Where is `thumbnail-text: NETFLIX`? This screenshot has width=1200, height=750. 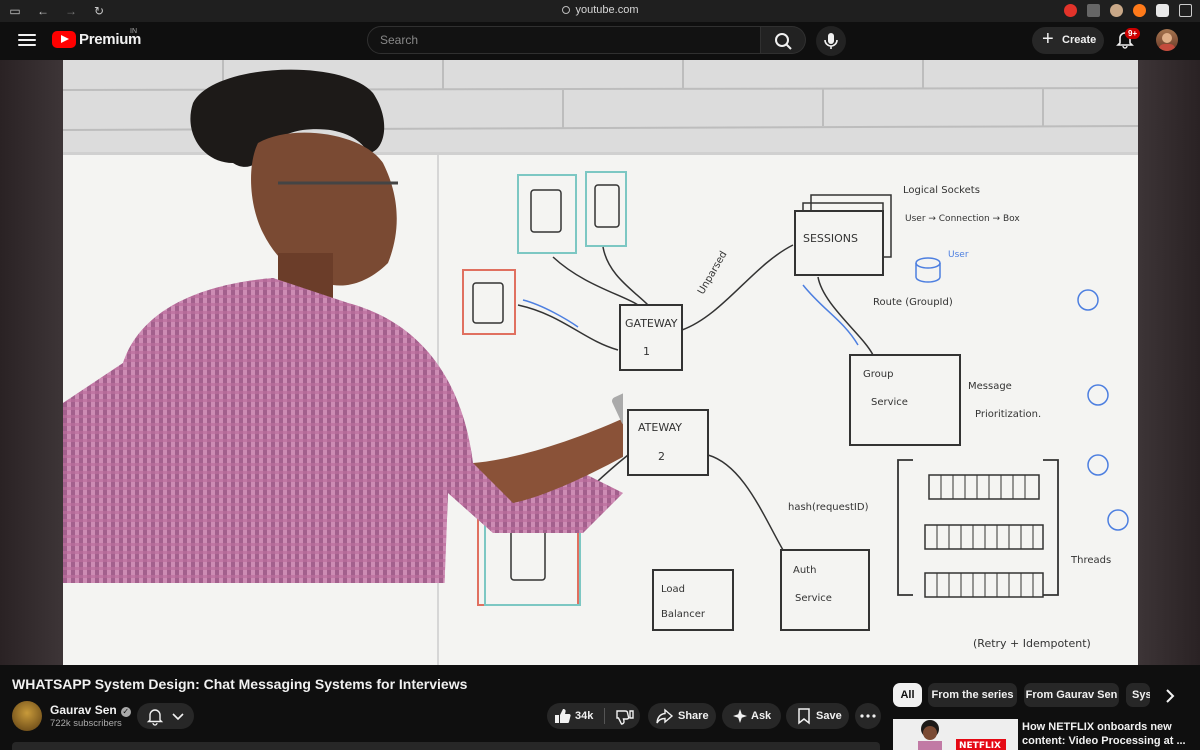
thumbnail-text: NETFLIX is located at coordinates (980, 745).